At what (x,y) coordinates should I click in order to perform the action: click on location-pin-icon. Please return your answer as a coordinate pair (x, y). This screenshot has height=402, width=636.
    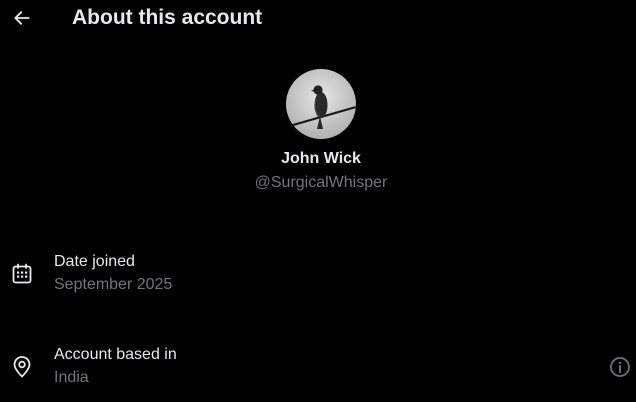
    Looking at the image, I should click on (22, 367).